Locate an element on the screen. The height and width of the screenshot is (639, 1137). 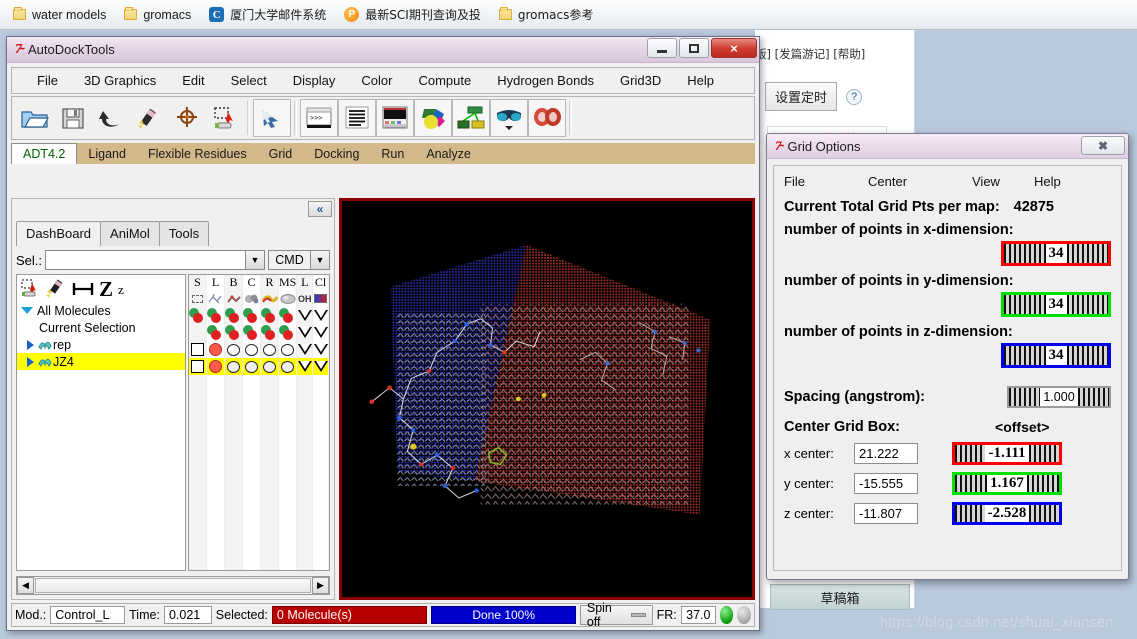
sel-dropdown-chevron-down-icon: ▼ is located at coordinates (255, 260).